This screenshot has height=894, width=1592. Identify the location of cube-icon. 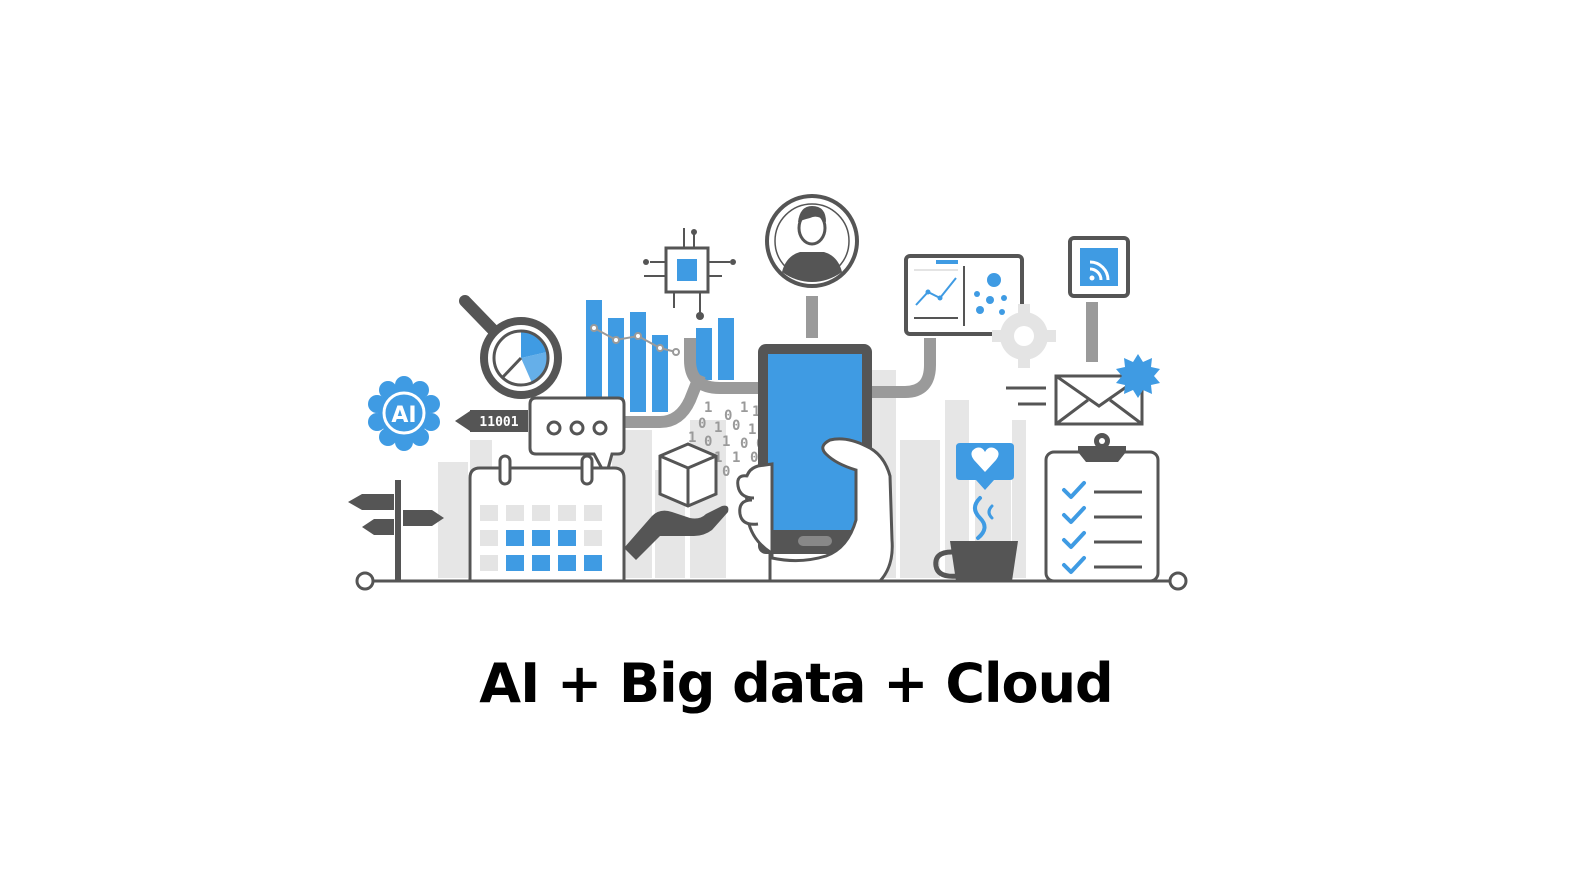
(688, 475).